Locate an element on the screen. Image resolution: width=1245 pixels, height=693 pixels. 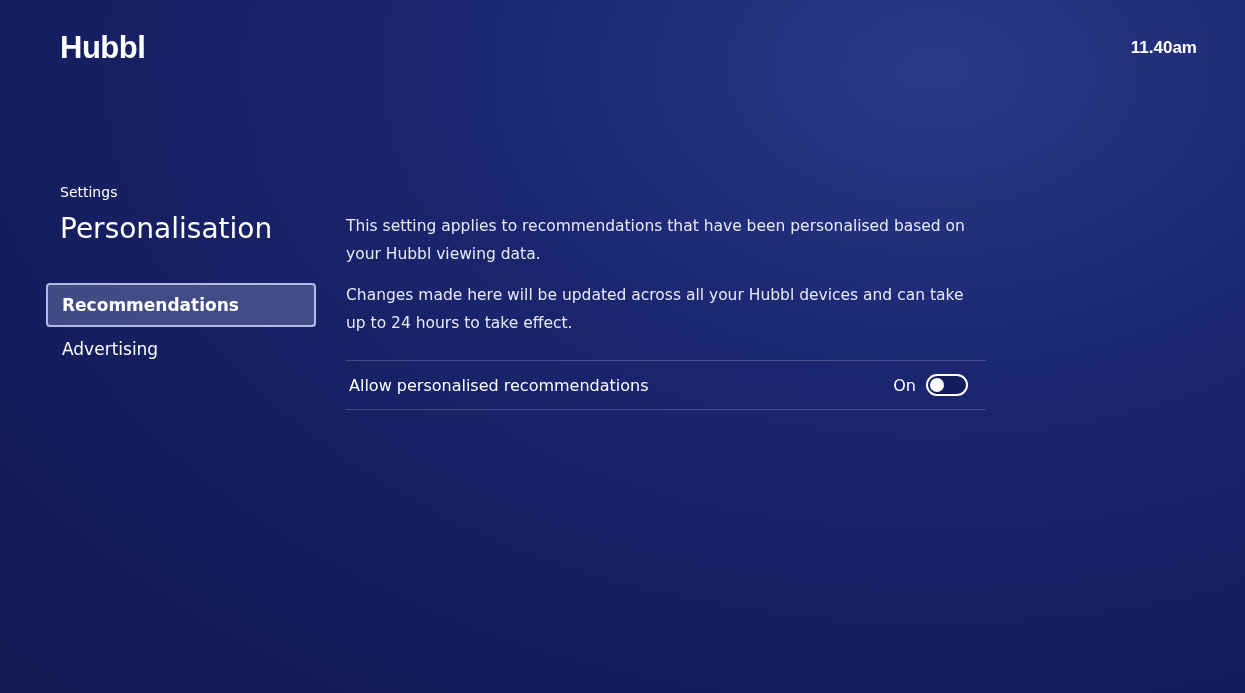
page-title: Personalisation is located at coordinates (166, 228).